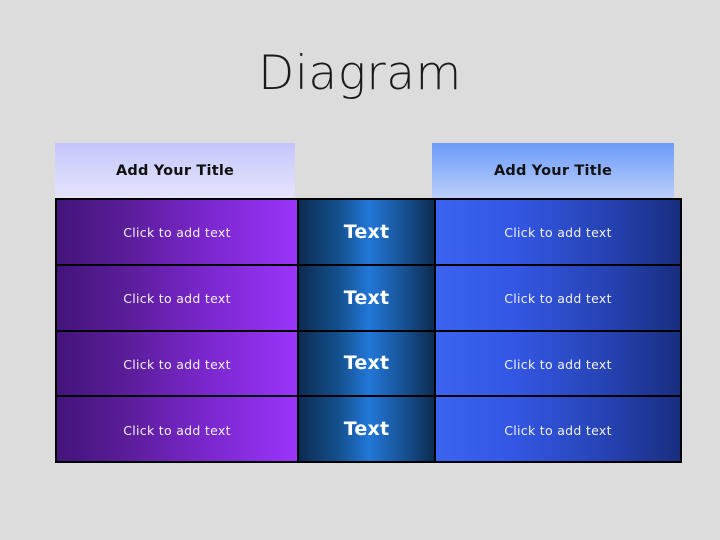 The image size is (720, 540). I want to click on cell-left-row-1: Click to add text, so click(177, 232).